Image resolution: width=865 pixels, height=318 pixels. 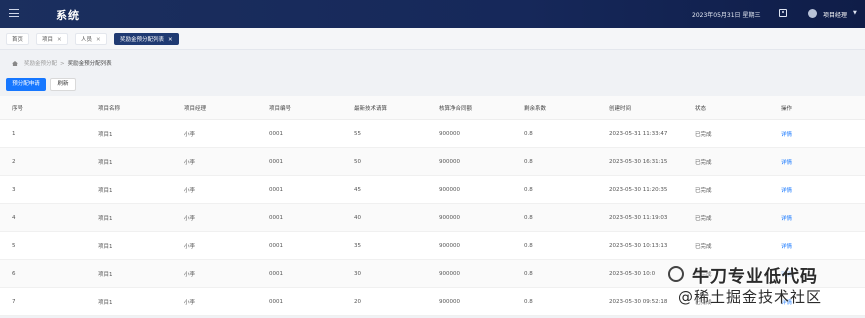 I want to click on column-header: 创建时间, so click(x=620, y=108).